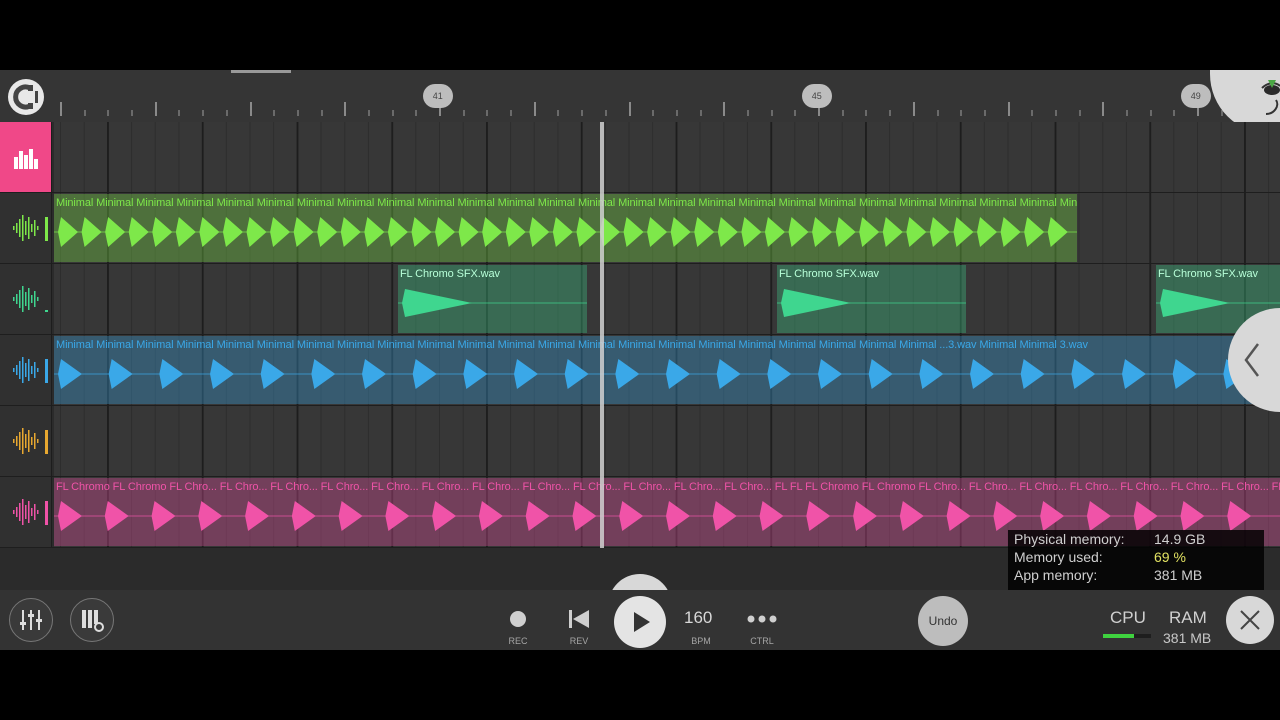  I want to click on horizontal-scroll-thumb, so click(261, 71).